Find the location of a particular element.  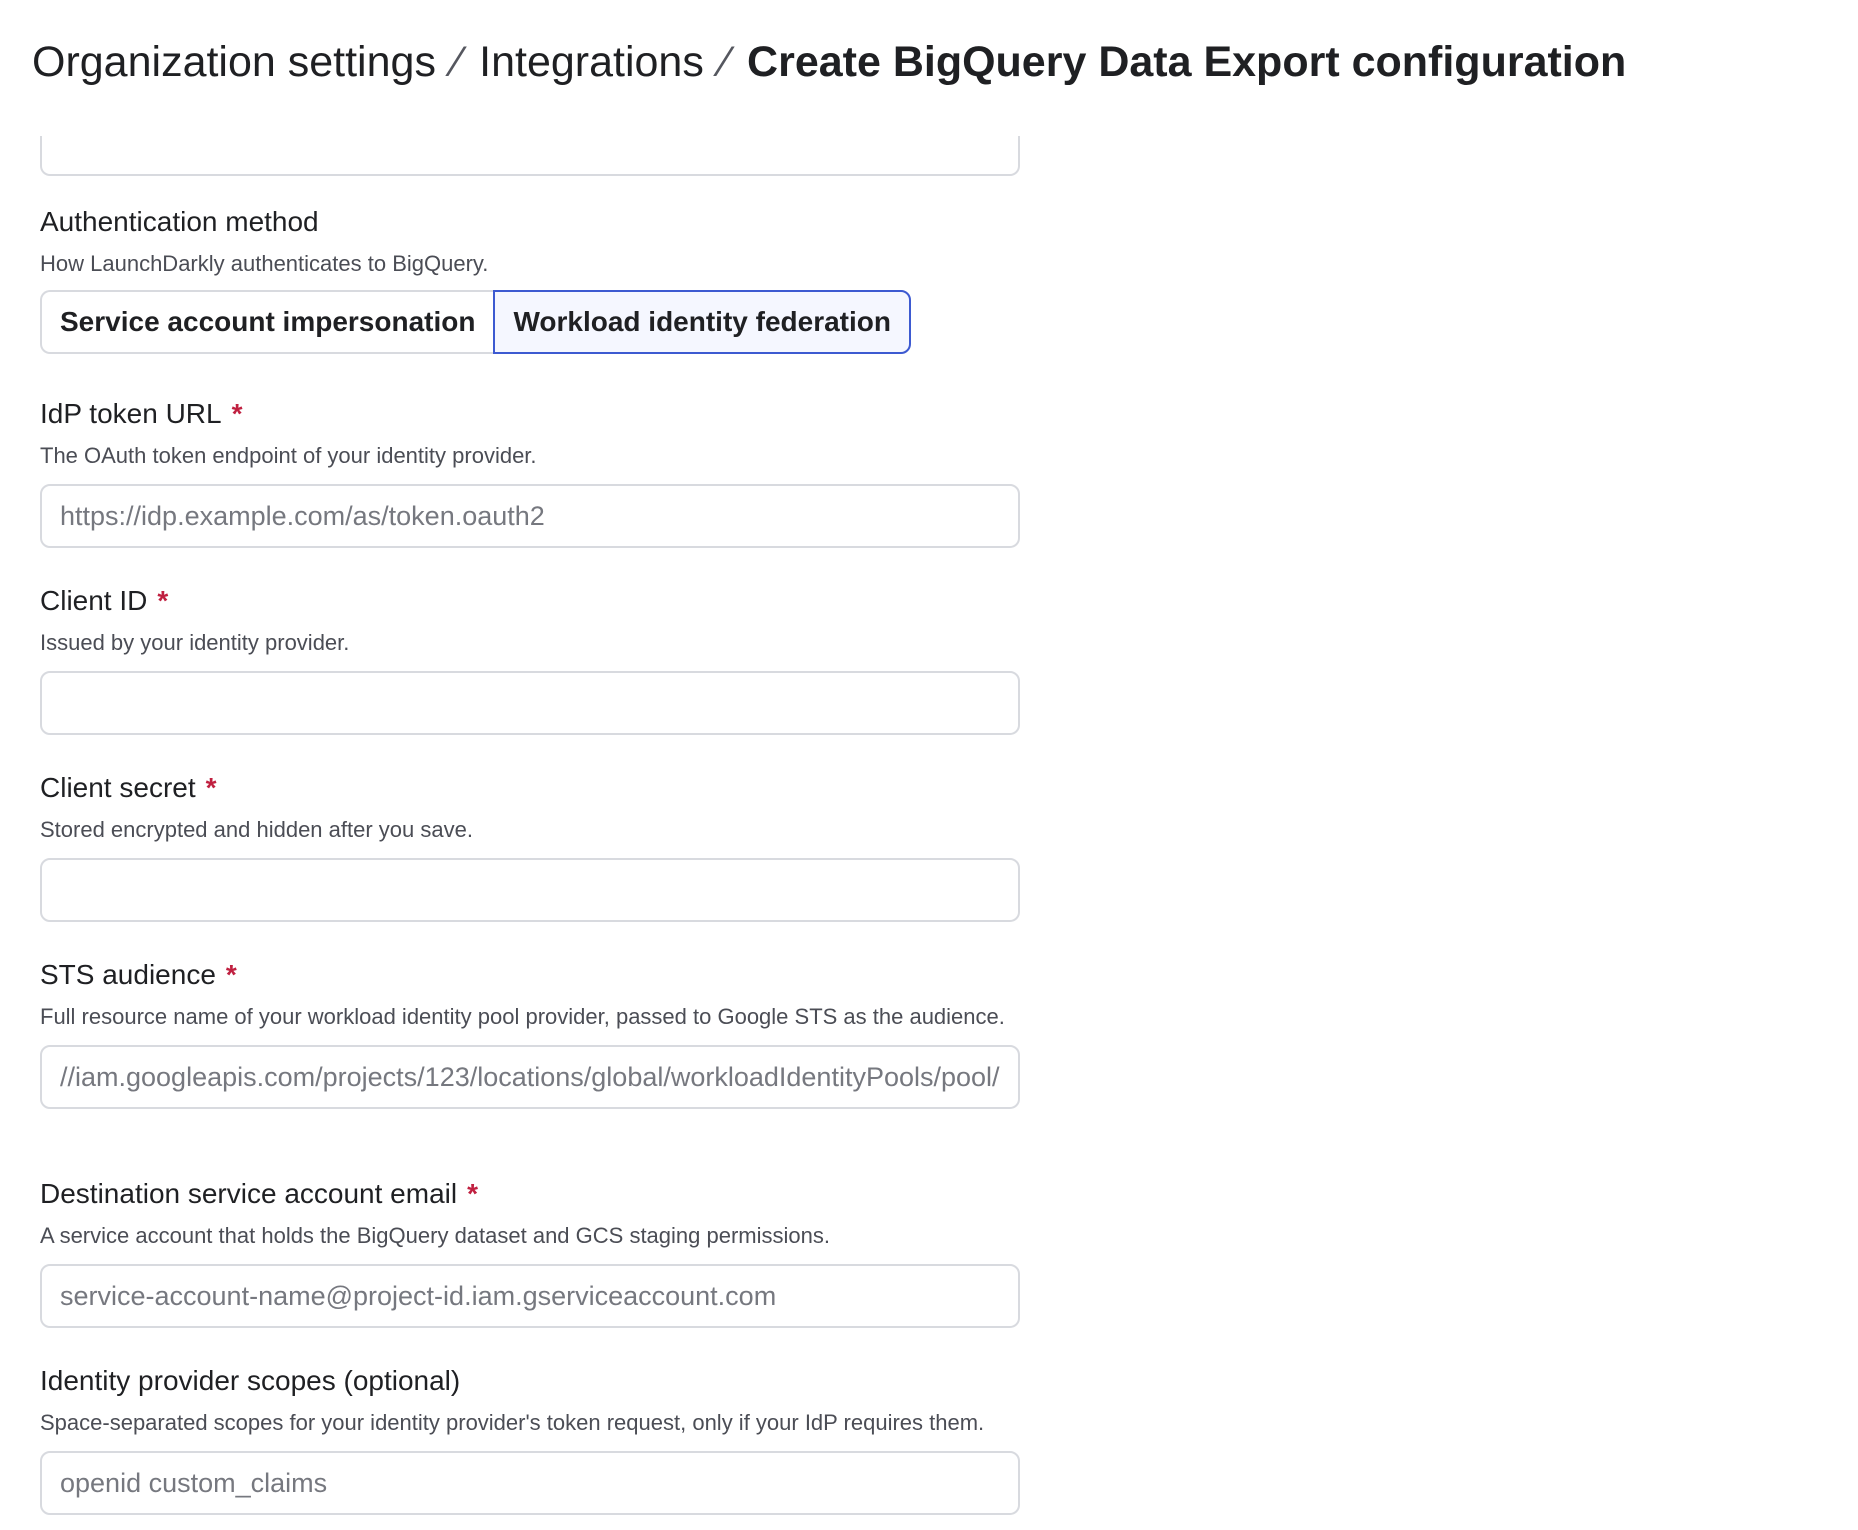

idp-token-url-label-text: IdP token URL is located at coordinates (131, 413).